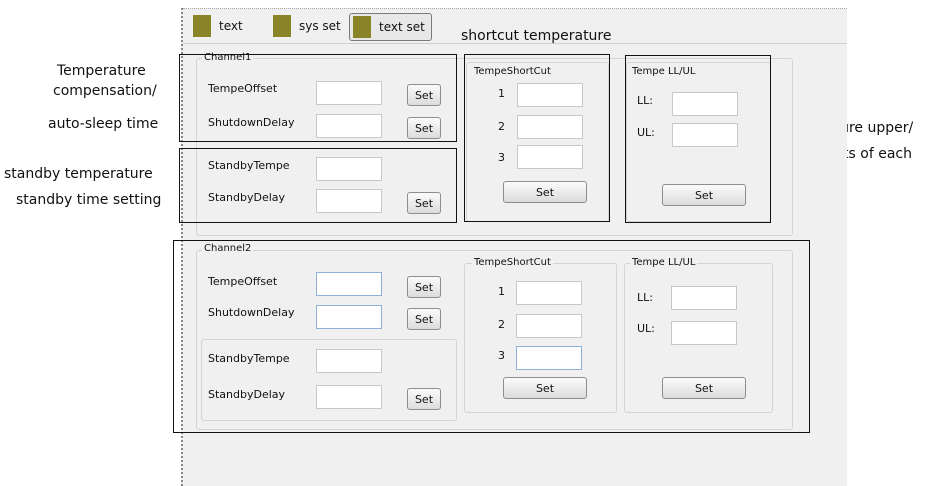 The width and height of the screenshot is (948, 486). What do you see at coordinates (89, 200) in the screenshot?
I see `annotation-standby-time: standby time setting` at bounding box center [89, 200].